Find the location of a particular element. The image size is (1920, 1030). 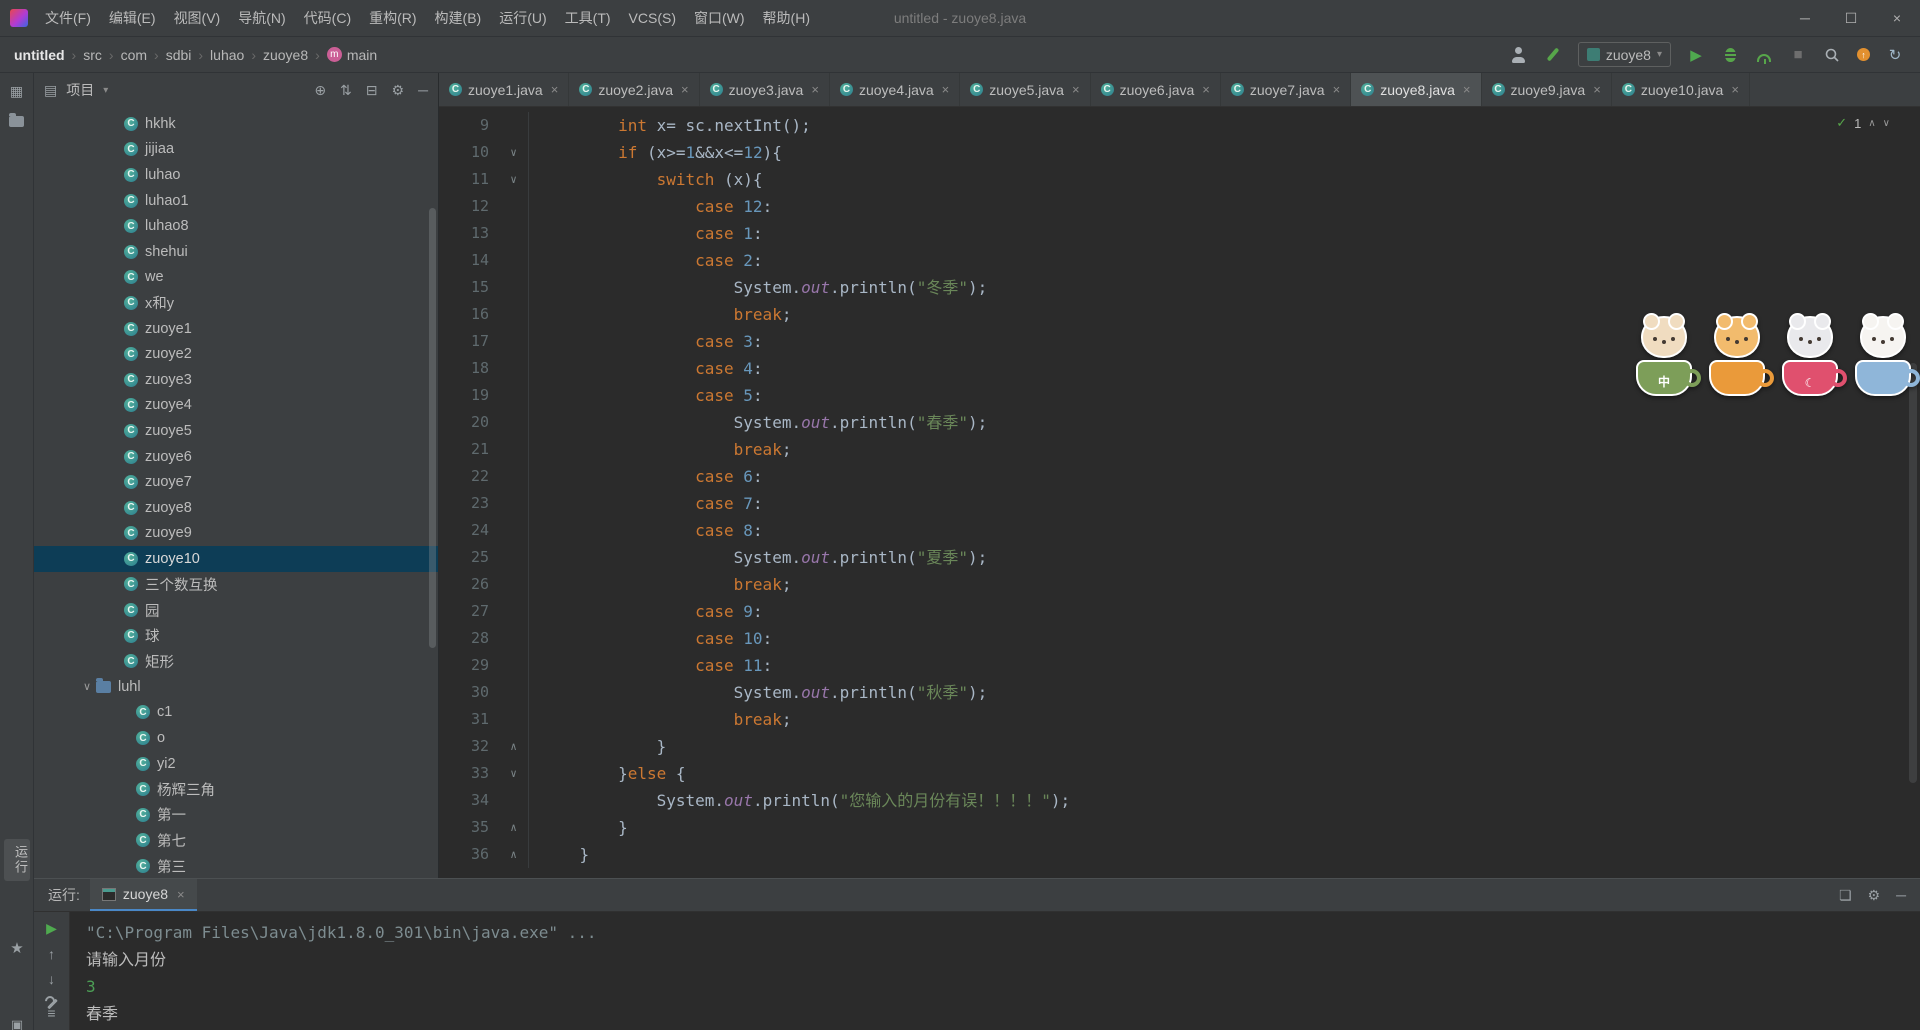

editor-tab: Czuoye8.java × is located at coordinates (1416, 89).